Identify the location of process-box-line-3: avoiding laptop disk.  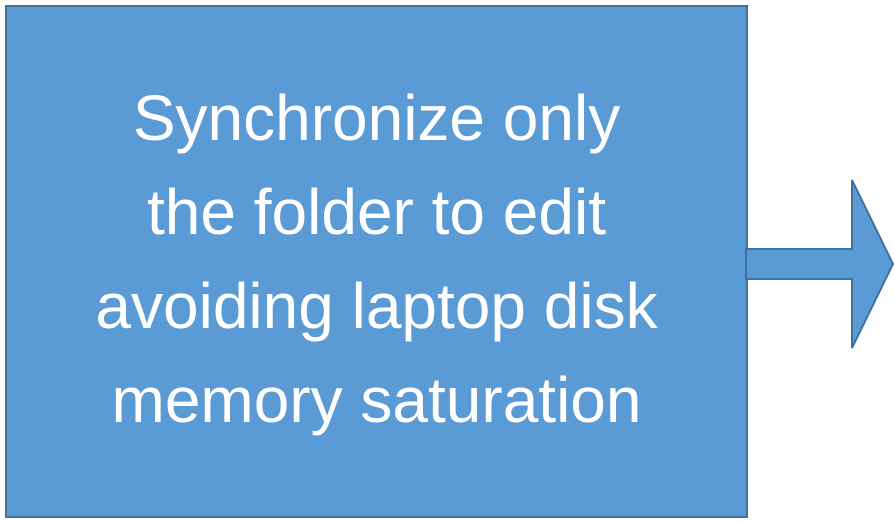
(376, 305).